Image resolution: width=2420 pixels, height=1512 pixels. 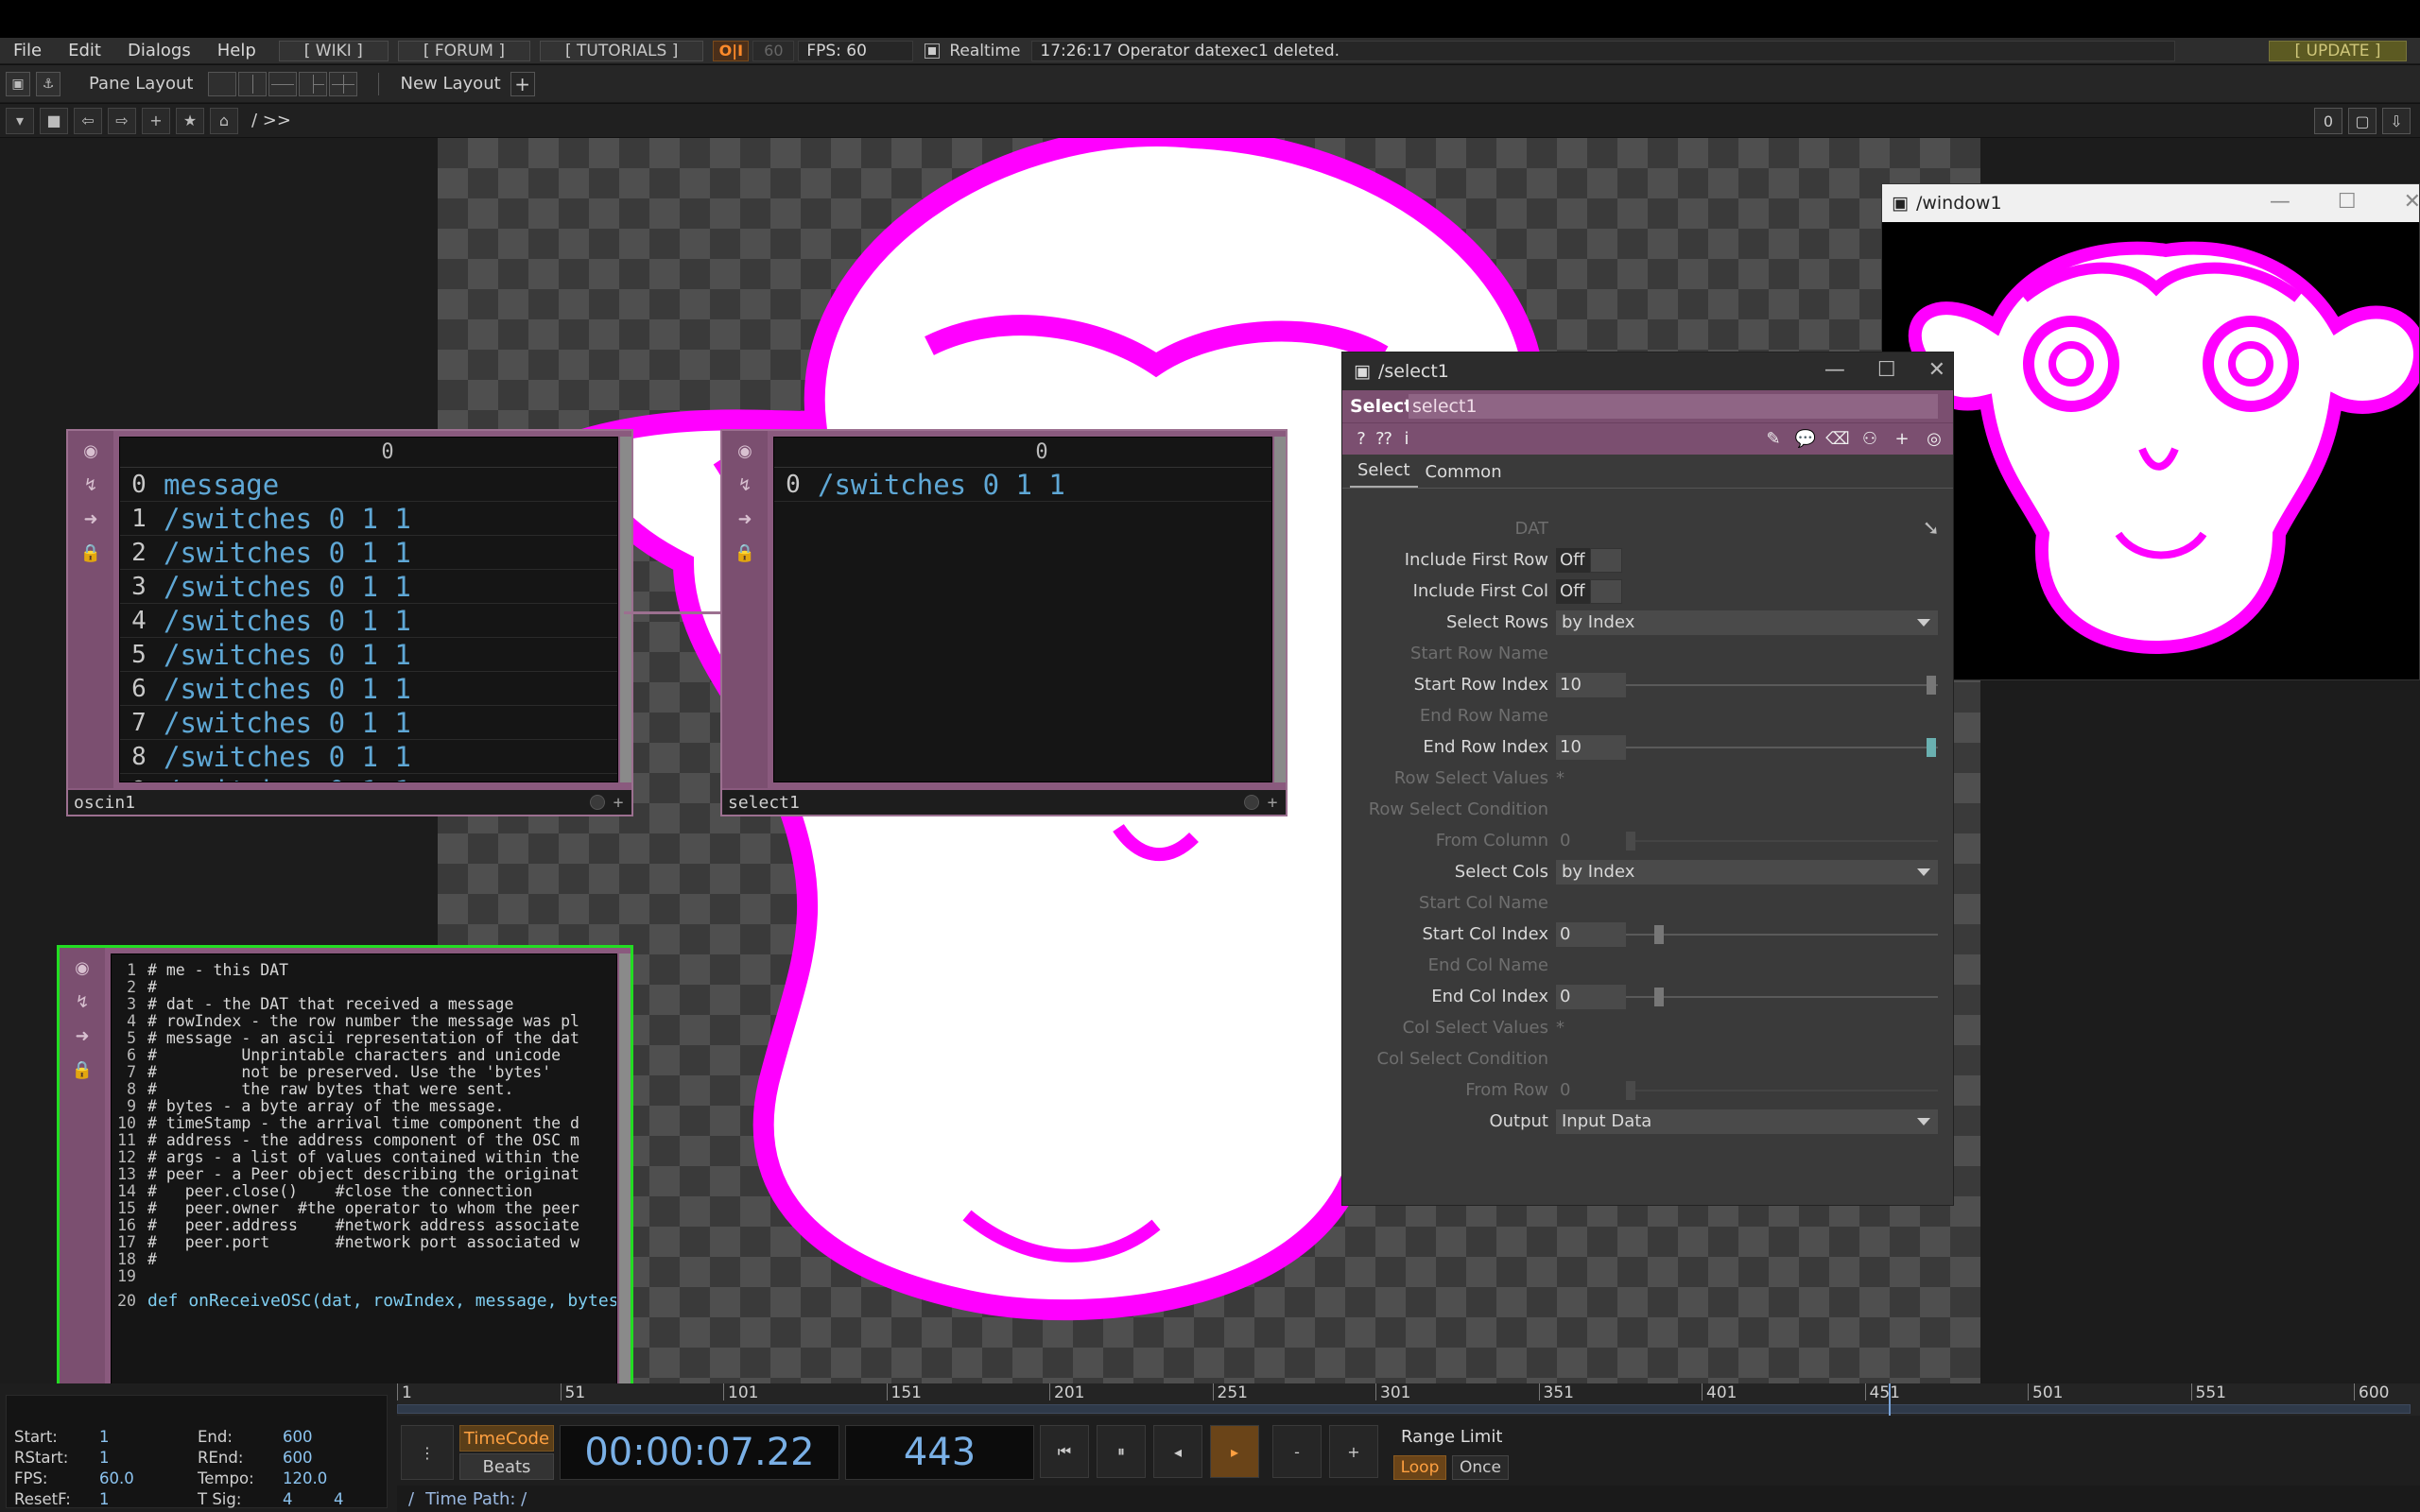 What do you see at coordinates (1589, 591) in the screenshot?
I see `include-first-col-toggle: Off` at bounding box center [1589, 591].